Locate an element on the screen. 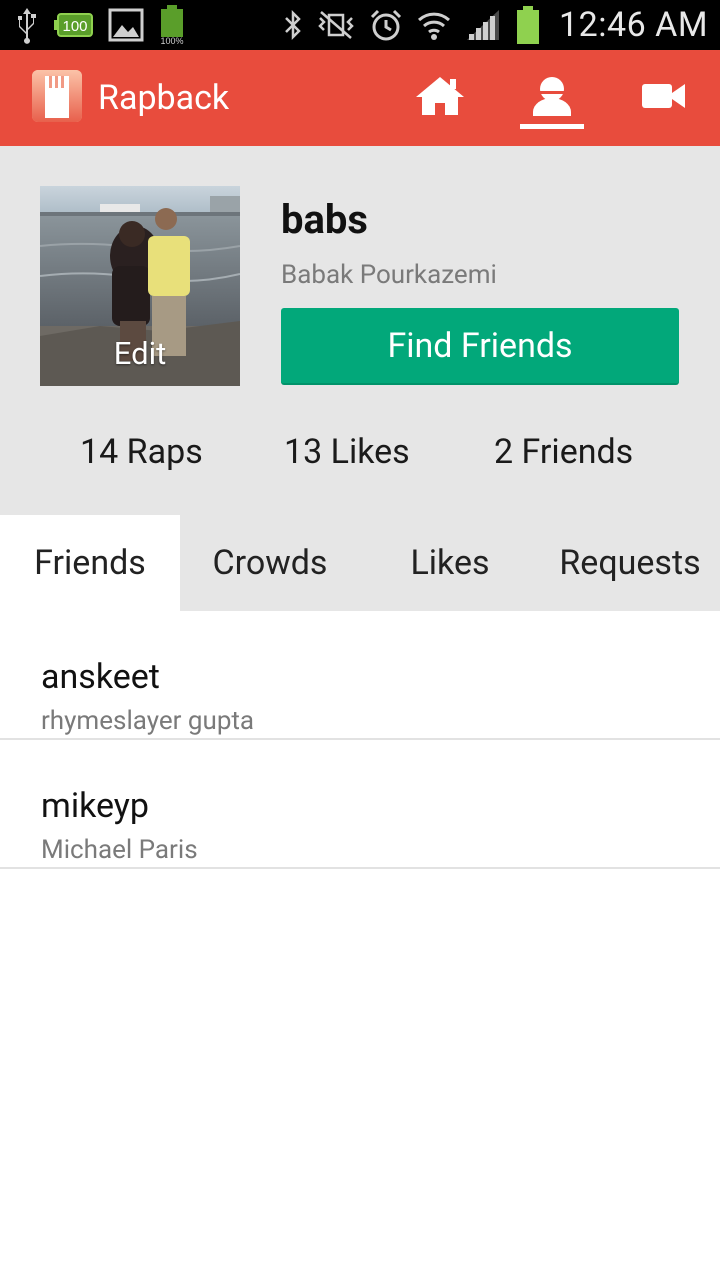 The width and height of the screenshot is (720, 1280). bluetooth-icon is located at coordinates (293, 25).